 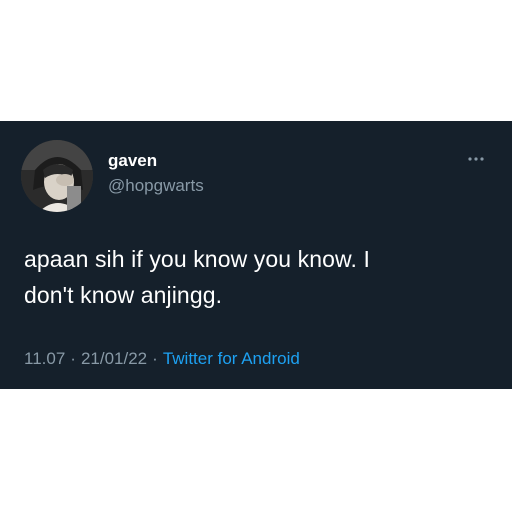 I want to click on more-options-button, so click(x=476, y=159).